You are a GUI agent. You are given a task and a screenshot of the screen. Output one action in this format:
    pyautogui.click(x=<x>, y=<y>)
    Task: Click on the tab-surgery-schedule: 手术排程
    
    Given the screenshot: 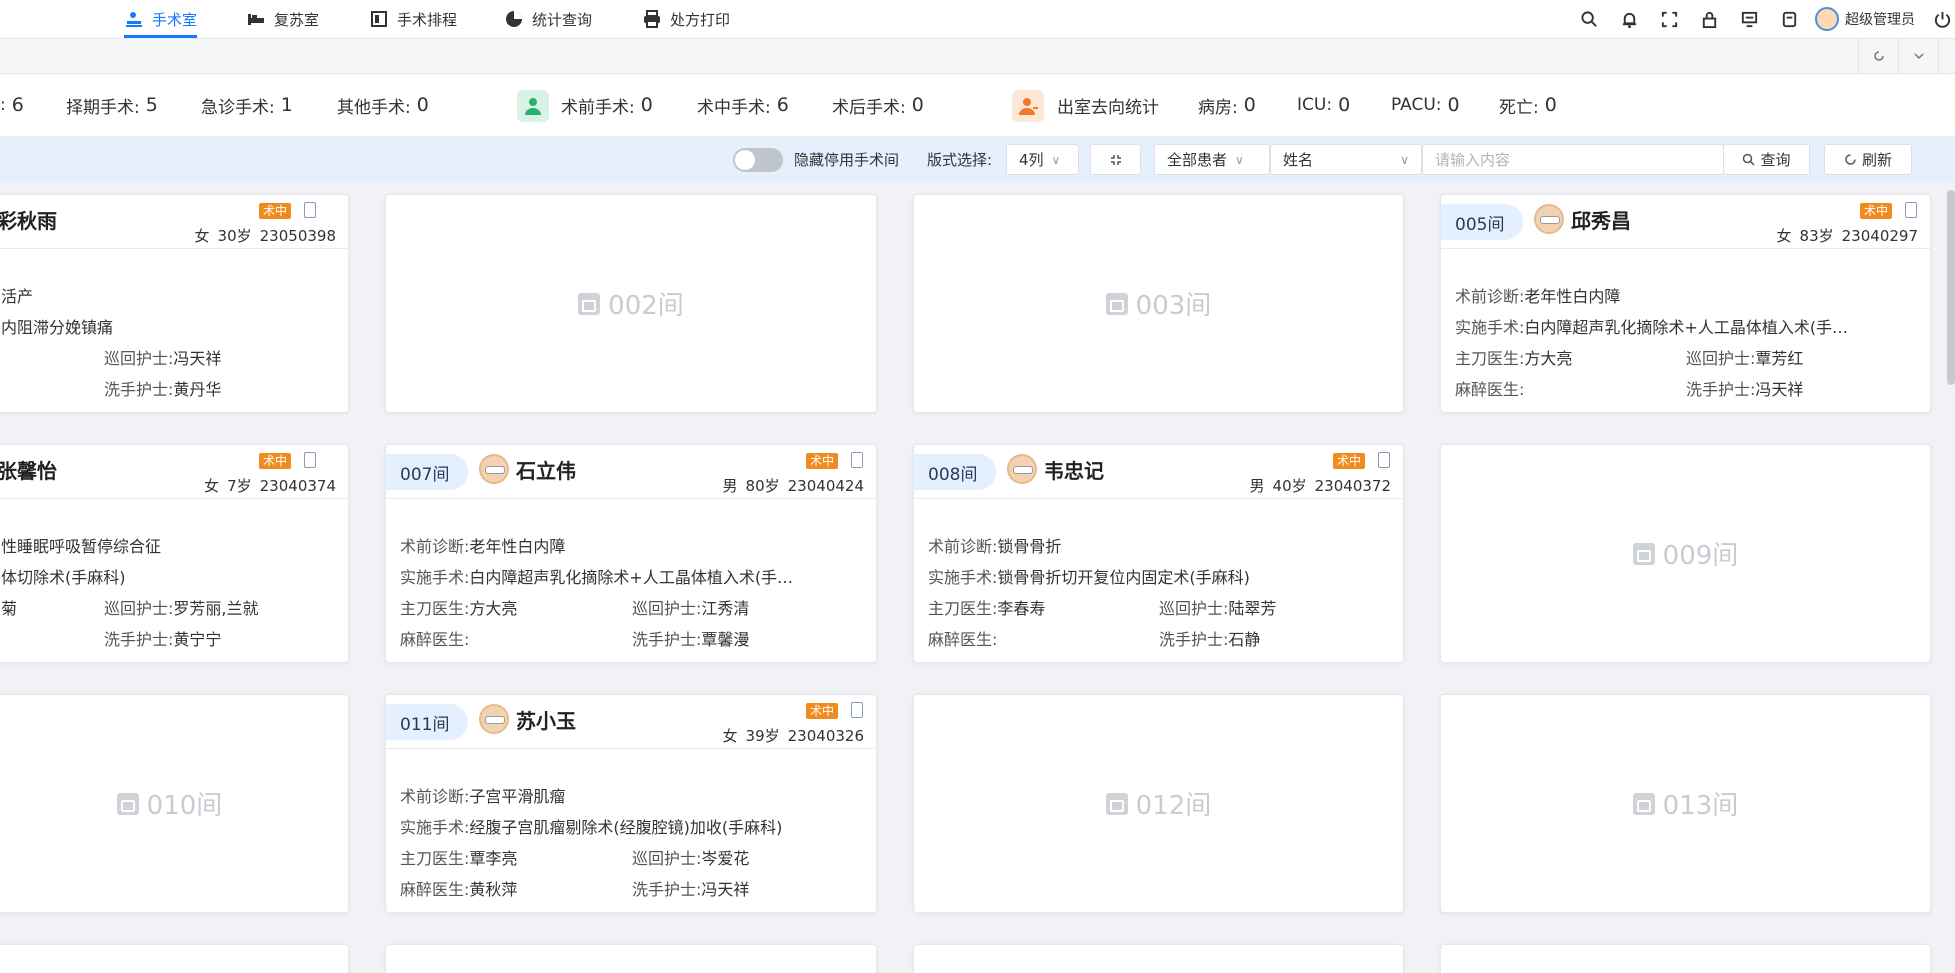 What is the action you would take?
    pyautogui.click(x=413, y=19)
    